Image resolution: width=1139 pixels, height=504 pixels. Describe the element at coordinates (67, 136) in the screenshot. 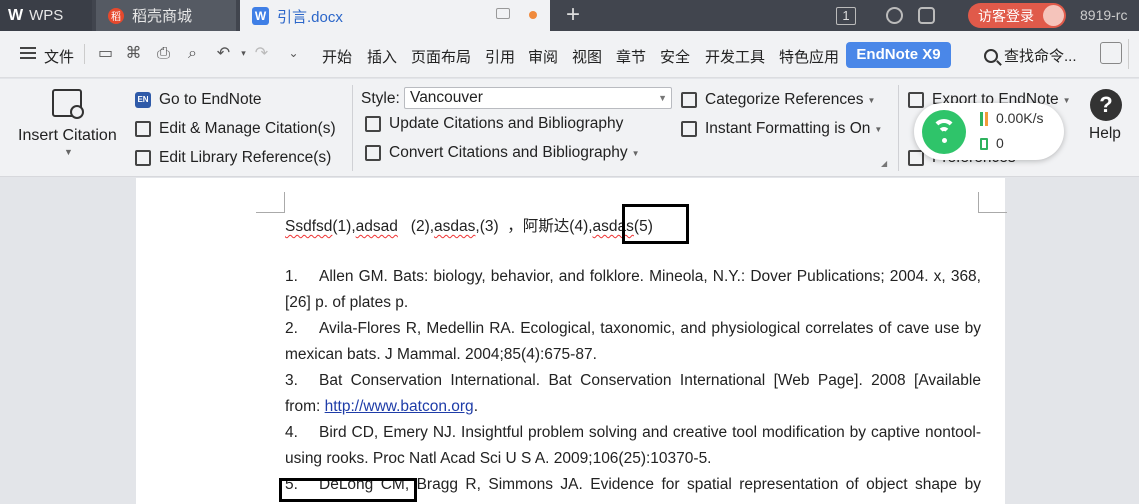

I see `insert-citation-button: Insert Citation` at that location.